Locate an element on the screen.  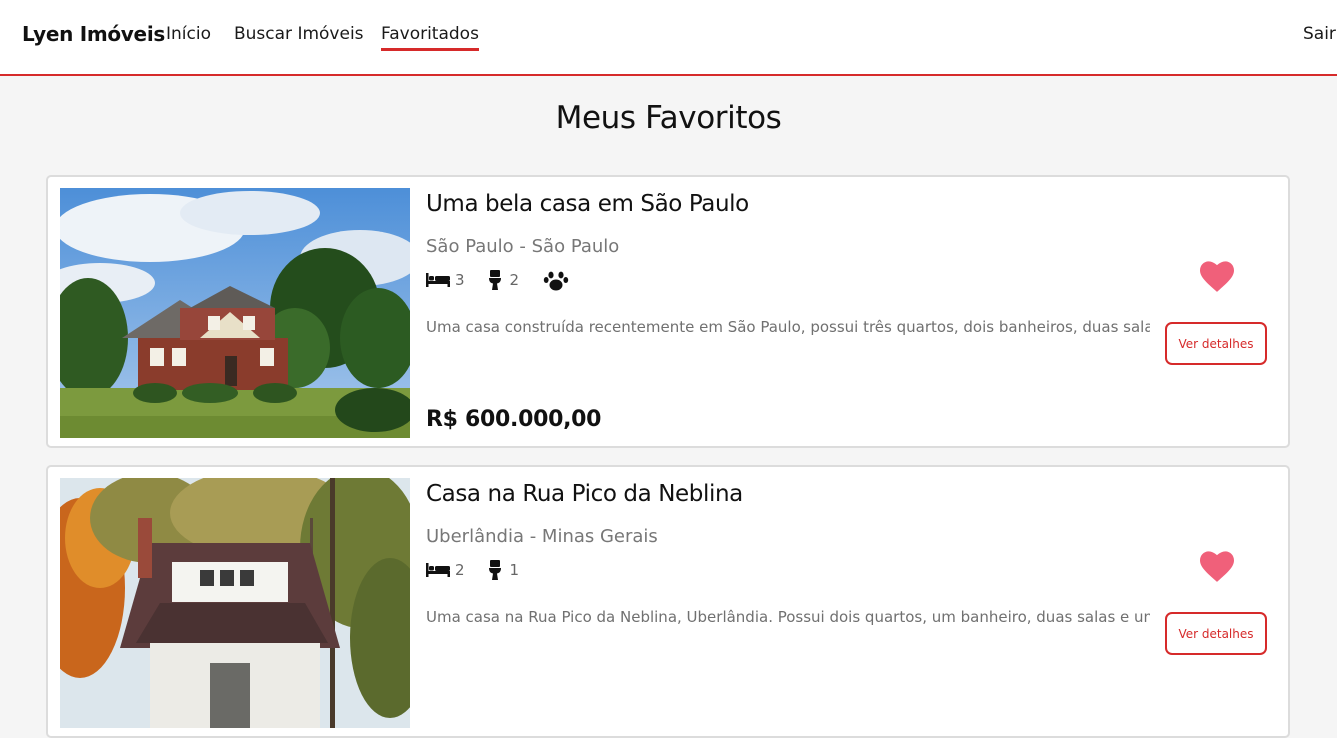
bedrooms-feature: 2 is located at coordinates (445, 570).